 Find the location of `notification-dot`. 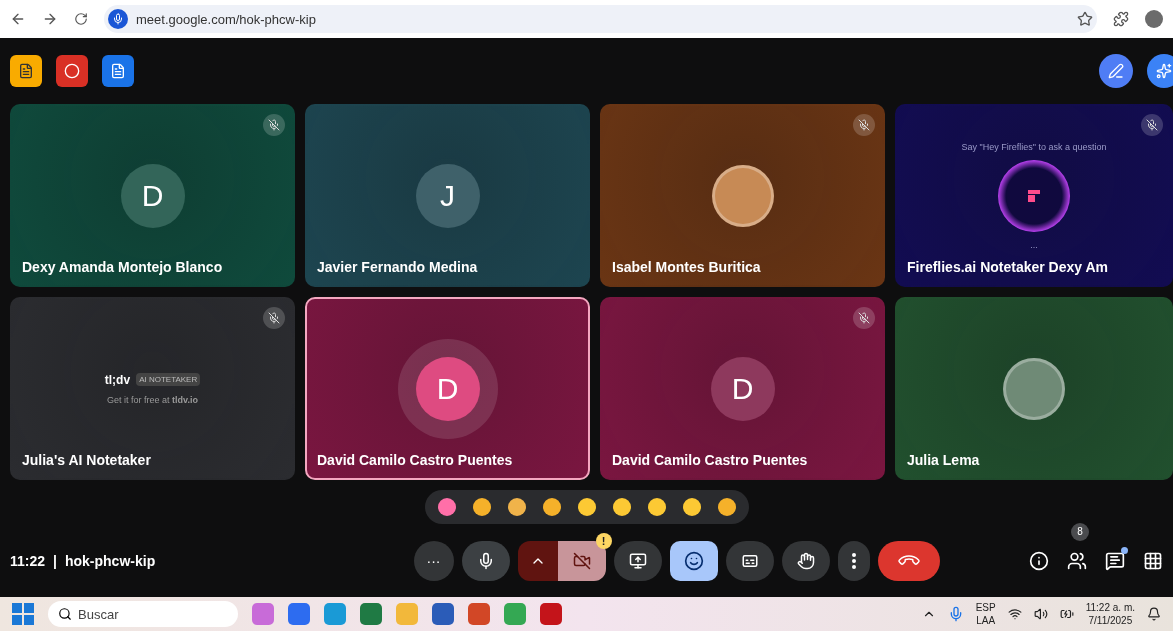

notification-dot is located at coordinates (1124, 550).